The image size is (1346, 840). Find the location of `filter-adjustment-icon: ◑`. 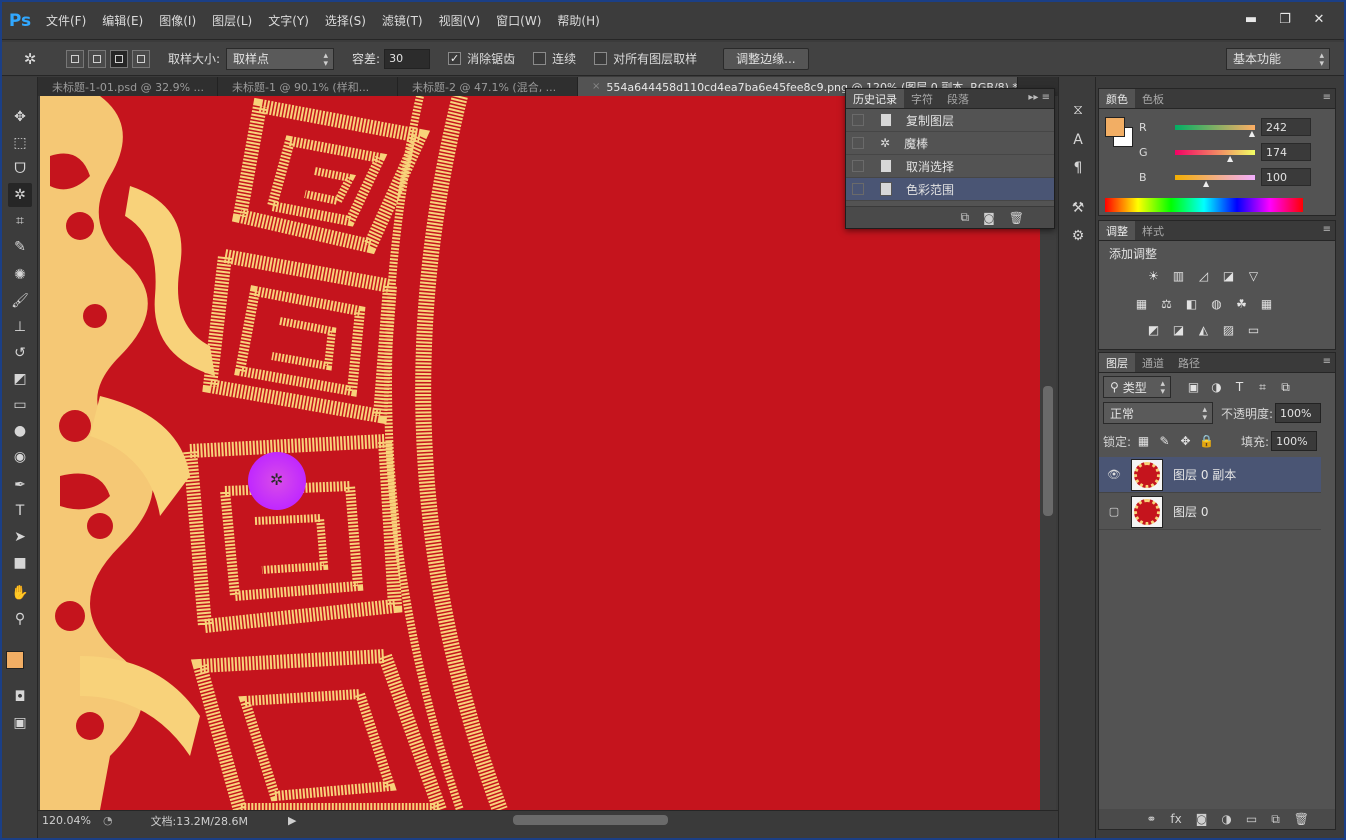

filter-adjustment-icon: ◑ is located at coordinates (1216, 387).